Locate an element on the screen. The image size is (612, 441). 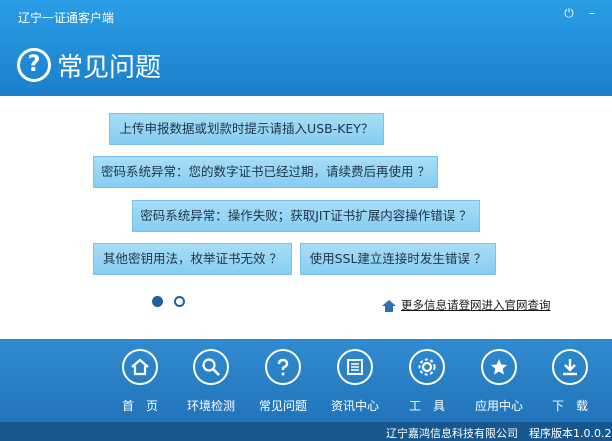
download-icon is located at coordinates (570, 367).